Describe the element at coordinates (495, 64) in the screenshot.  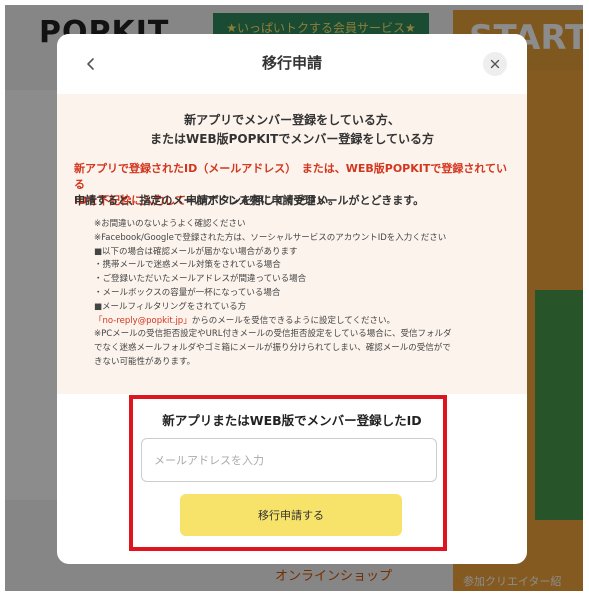
I see `close-icon` at that location.